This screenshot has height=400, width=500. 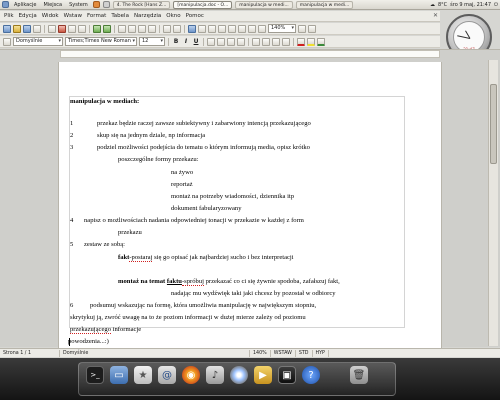 What do you see at coordinates (493, 124) in the screenshot?
I see `scrollbar-thumb` at bounding box center [493, 124].